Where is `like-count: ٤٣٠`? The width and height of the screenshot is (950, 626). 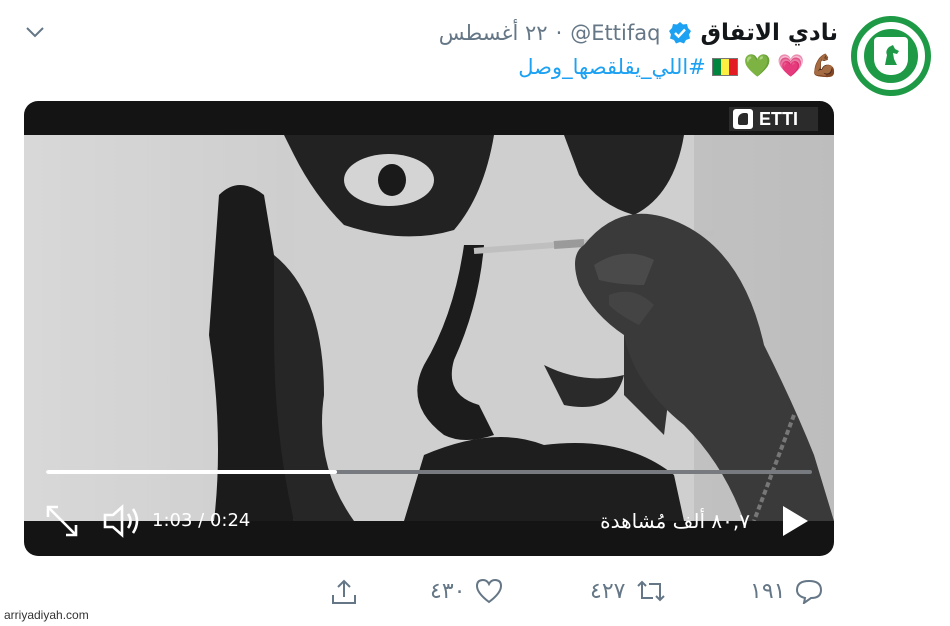
like-count: ٤٣٠ is located at coordinates (448, 591).